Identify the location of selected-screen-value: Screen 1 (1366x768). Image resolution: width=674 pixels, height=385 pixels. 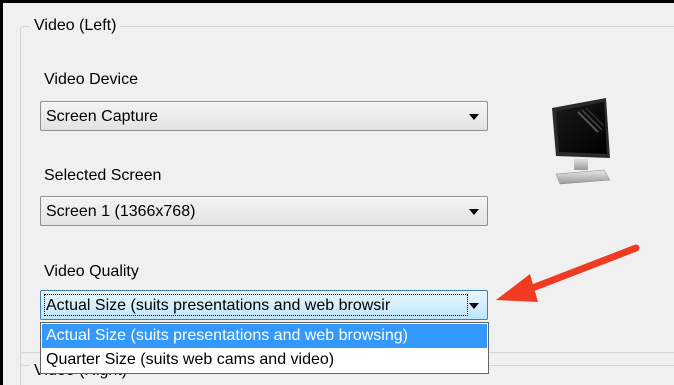
(121, 211).